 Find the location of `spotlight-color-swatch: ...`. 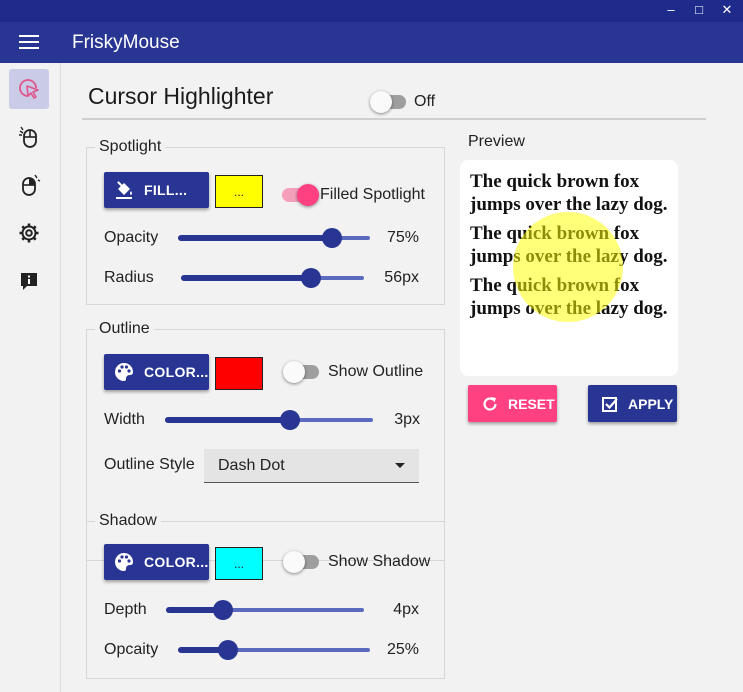

spotlight-color-swatch: ... is located at coordinates (239, 191).